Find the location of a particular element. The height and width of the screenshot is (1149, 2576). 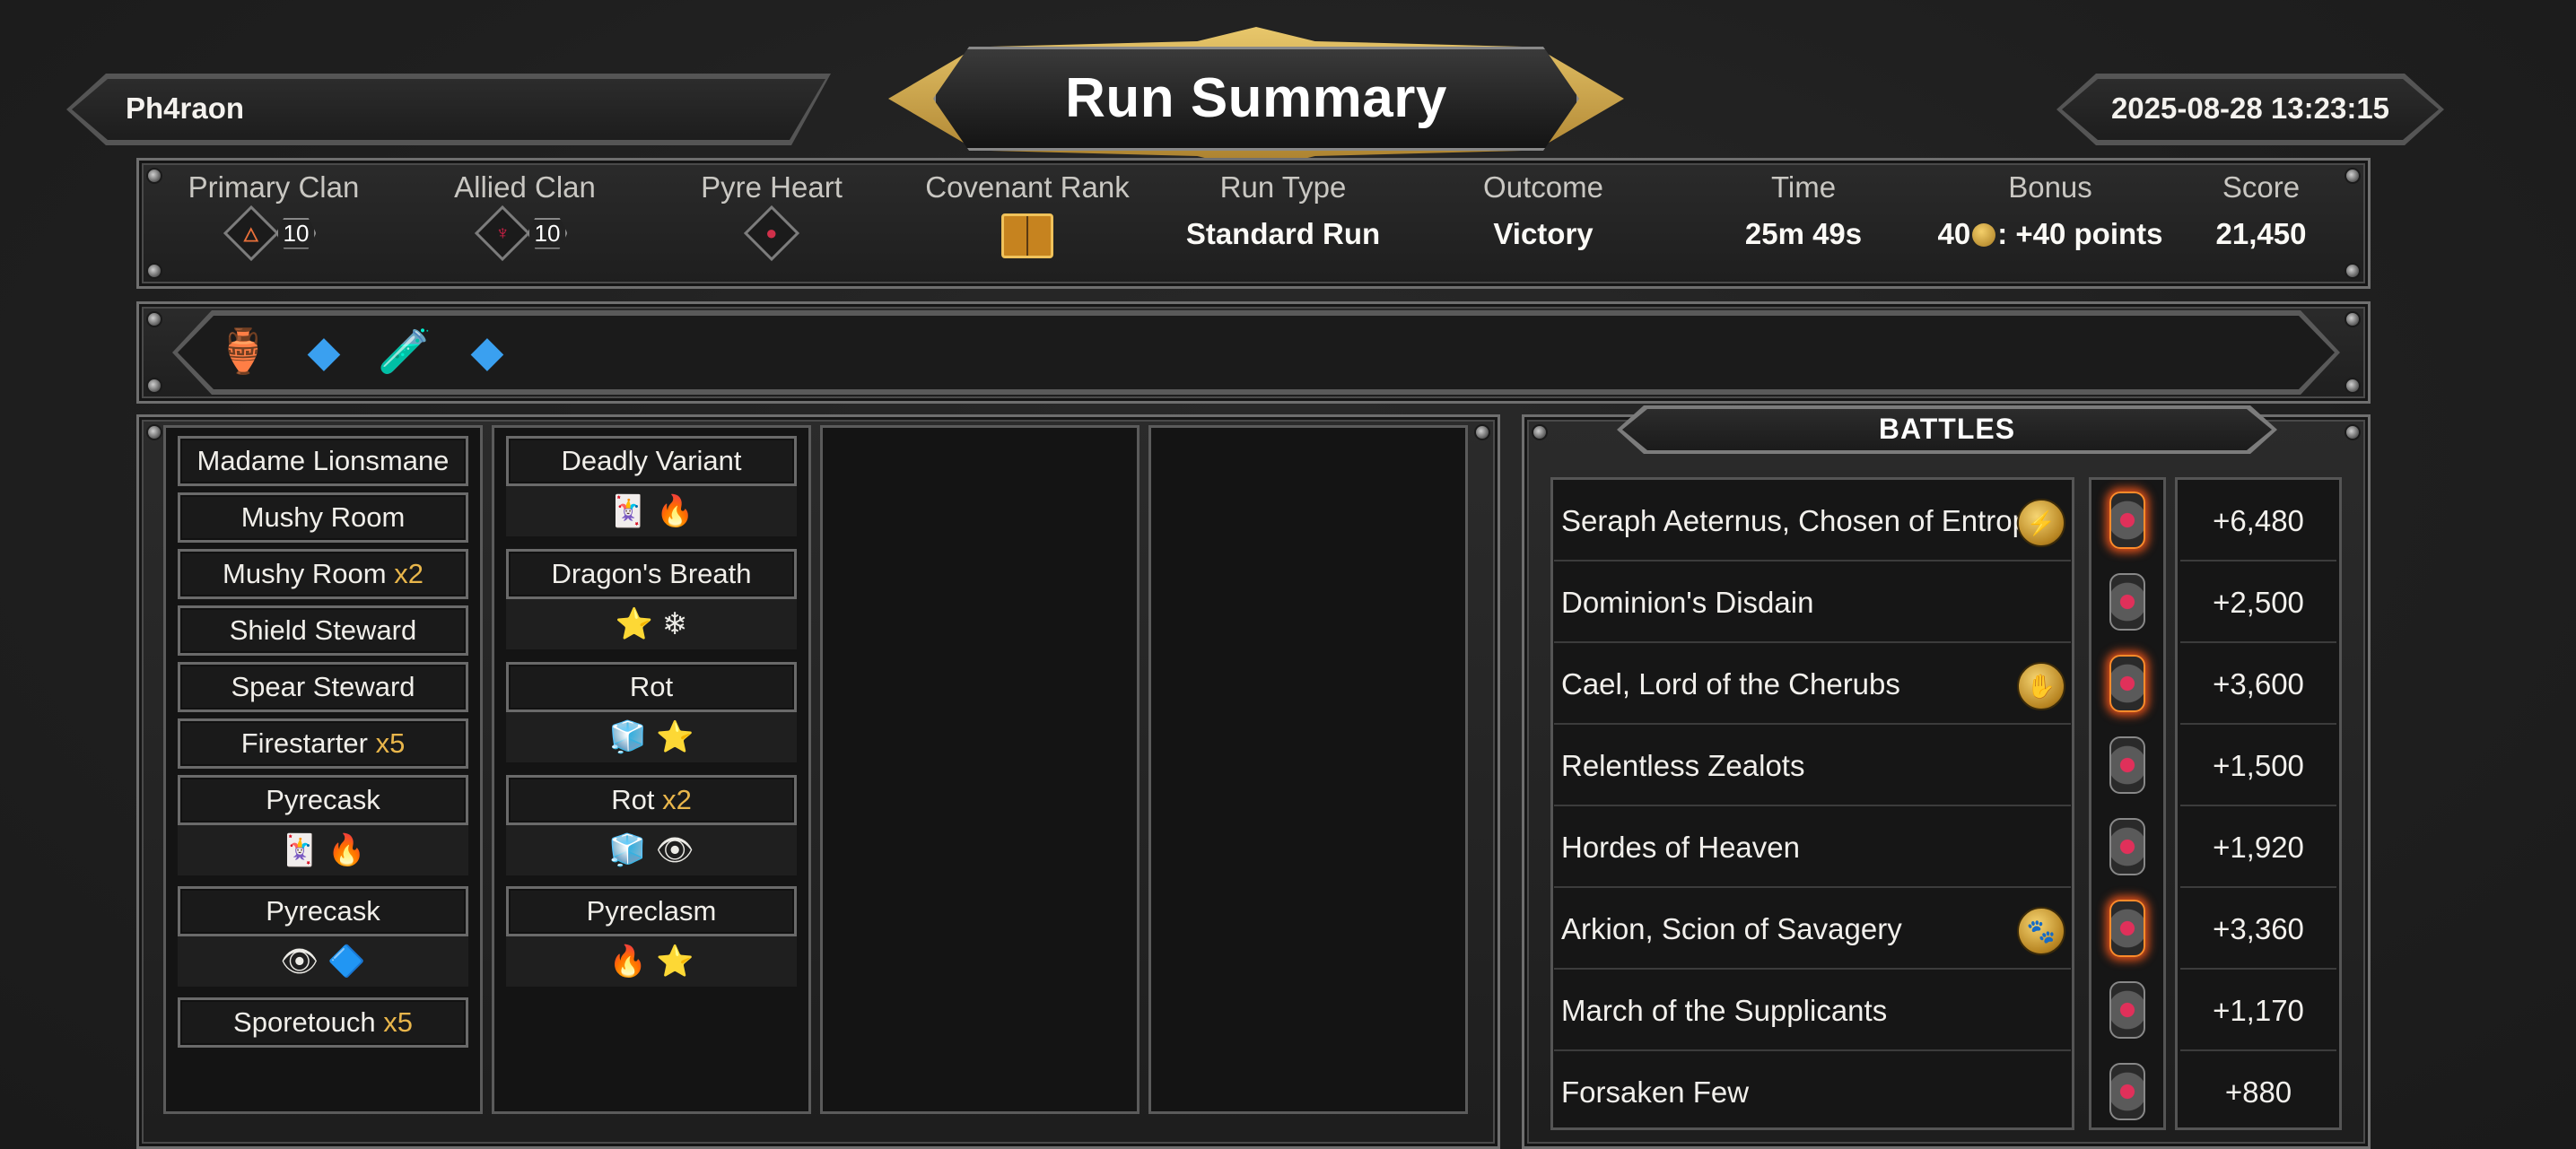

card-upgrades: ⭐ ❄ is located at coordinates (652, 624).